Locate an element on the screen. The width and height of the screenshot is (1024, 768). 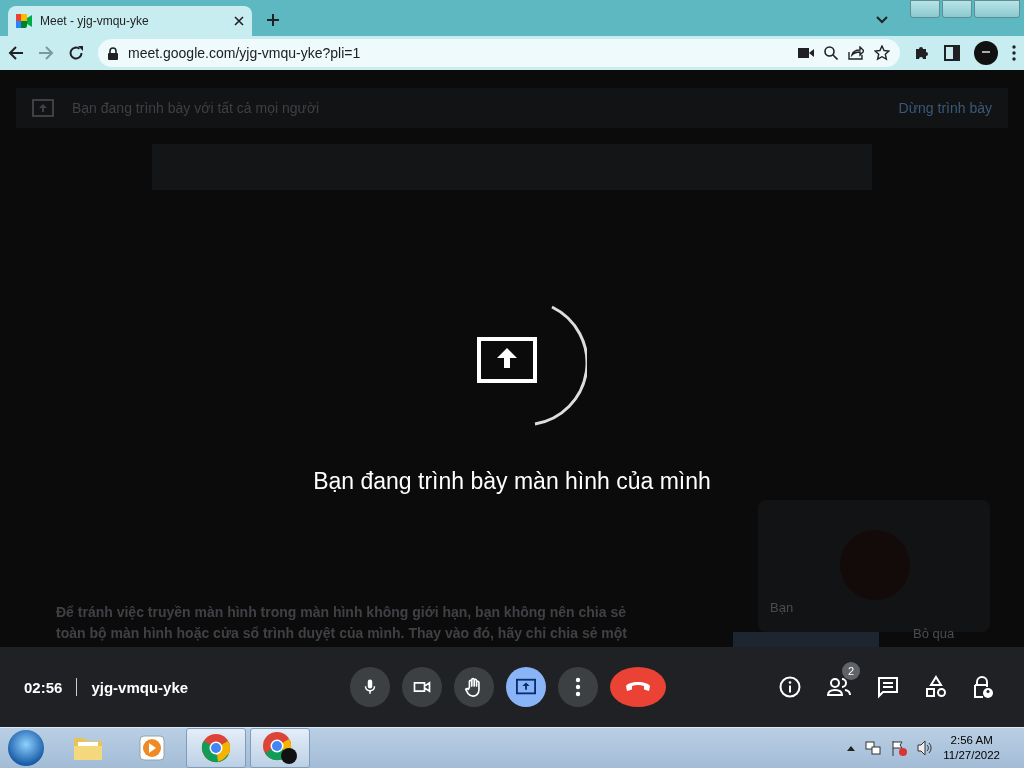
chat-button is located at coordinates (888, 687).